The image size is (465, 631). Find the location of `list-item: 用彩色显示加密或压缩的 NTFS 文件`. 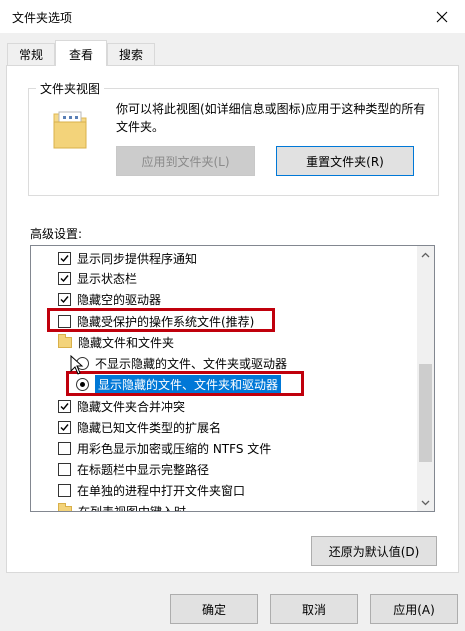

list-item: 用彩色显示加密或压缩的 NTFS 文件 is located at coordinates (164, 448).